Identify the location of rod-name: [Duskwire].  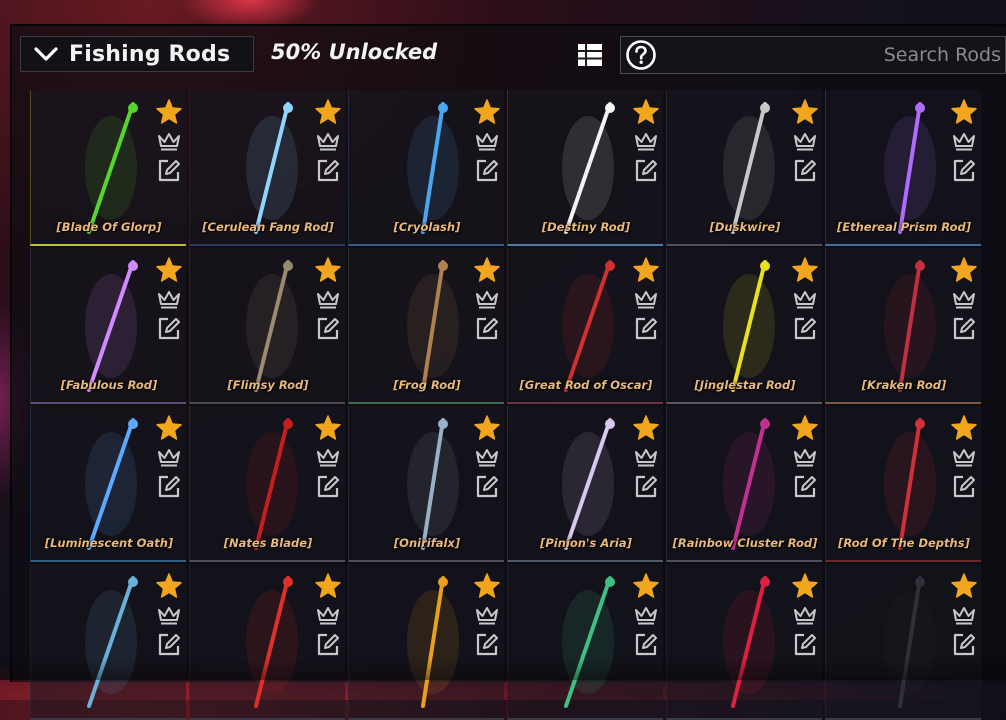
(745, 227).